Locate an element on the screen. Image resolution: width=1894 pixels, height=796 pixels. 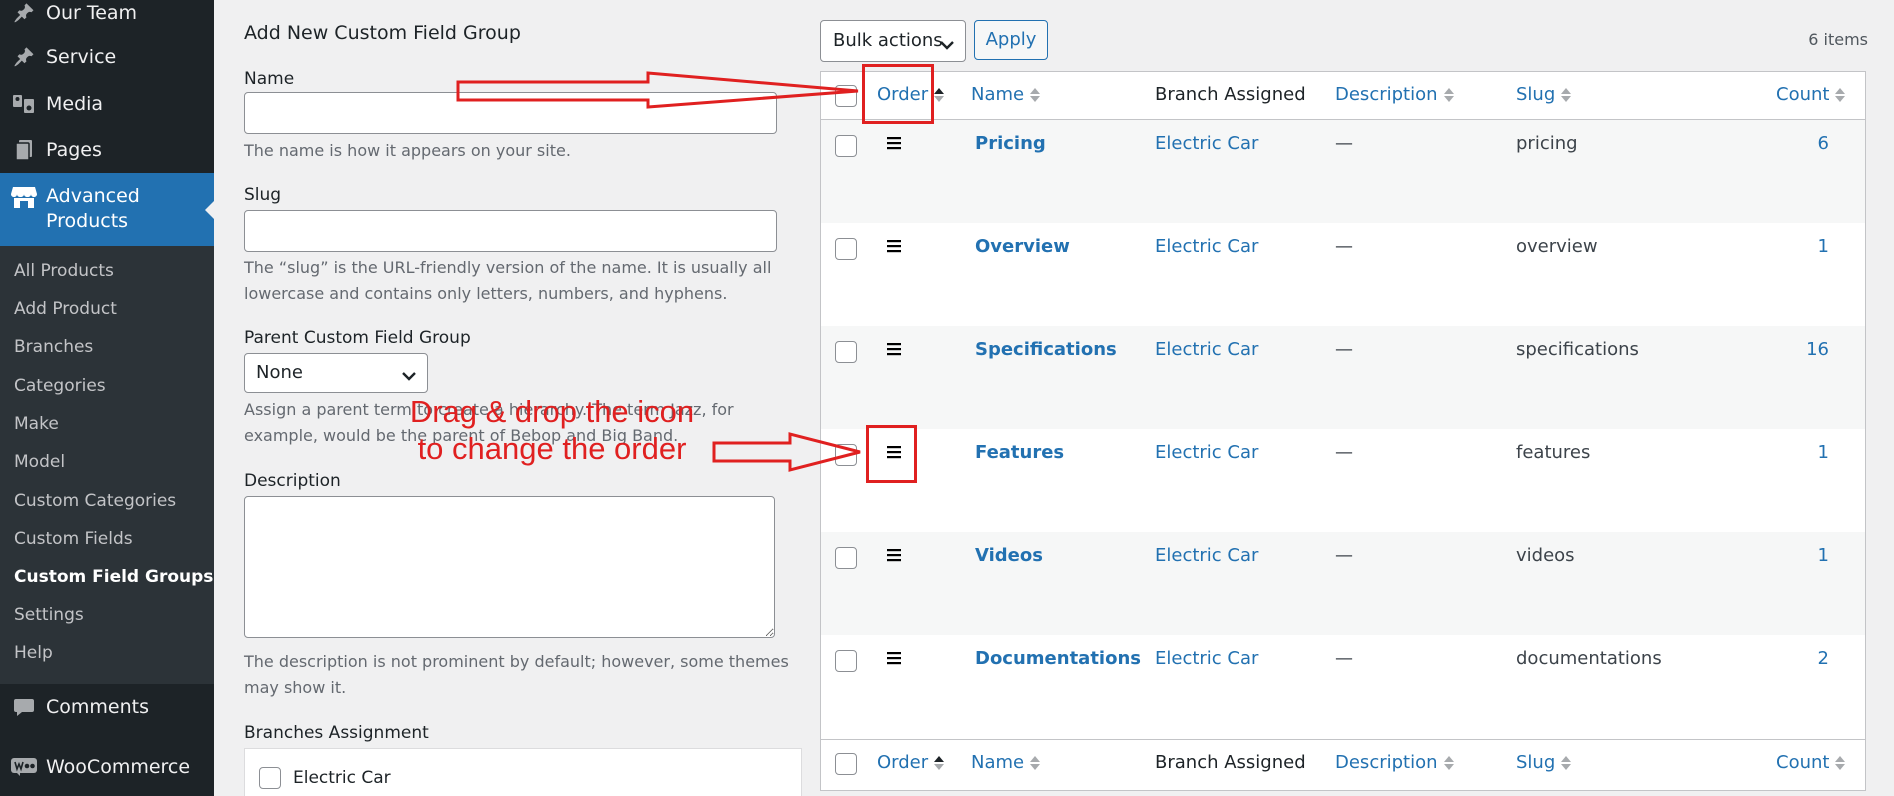
arrow-to-order is located at coordinates (657, 90).